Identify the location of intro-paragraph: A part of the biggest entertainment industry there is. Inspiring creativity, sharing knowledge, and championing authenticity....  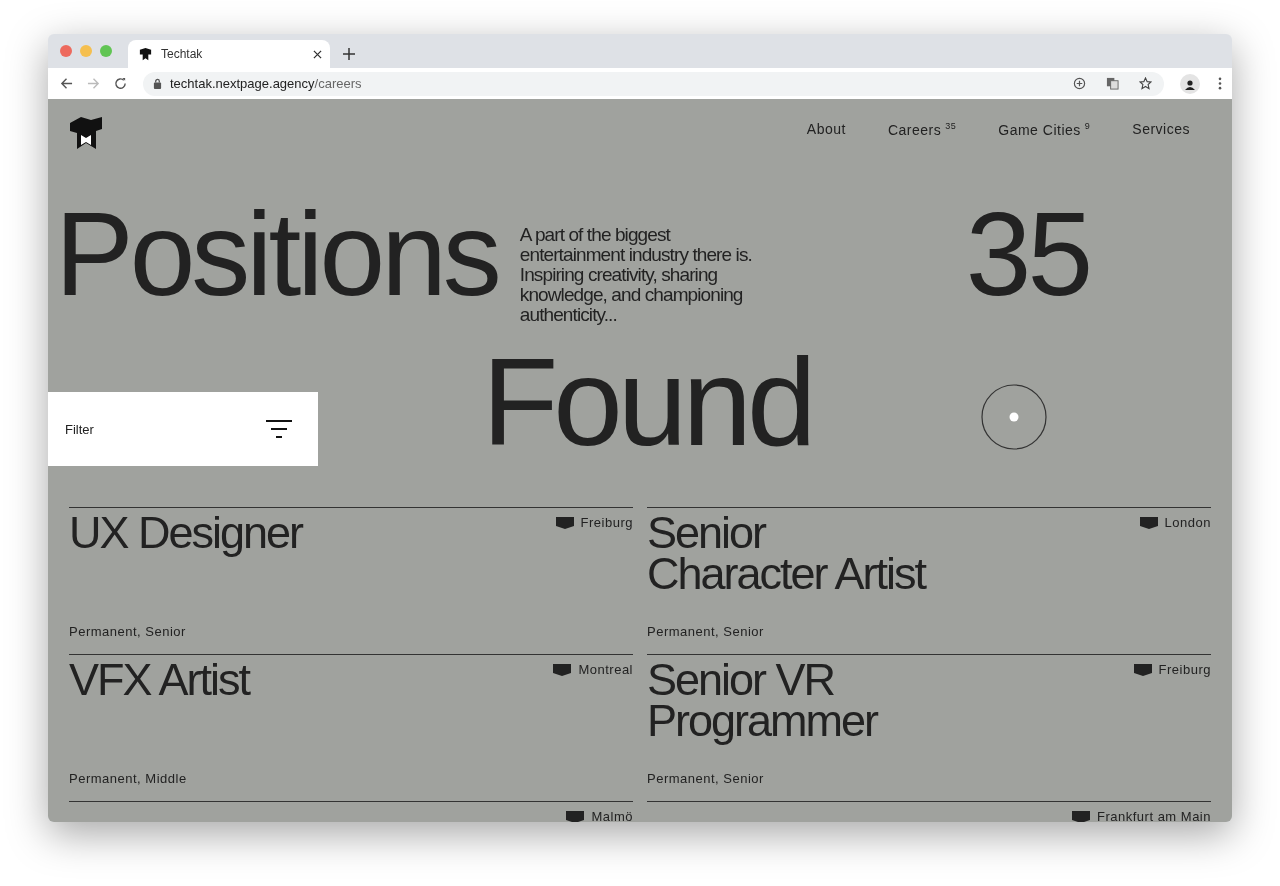
(636, 275).